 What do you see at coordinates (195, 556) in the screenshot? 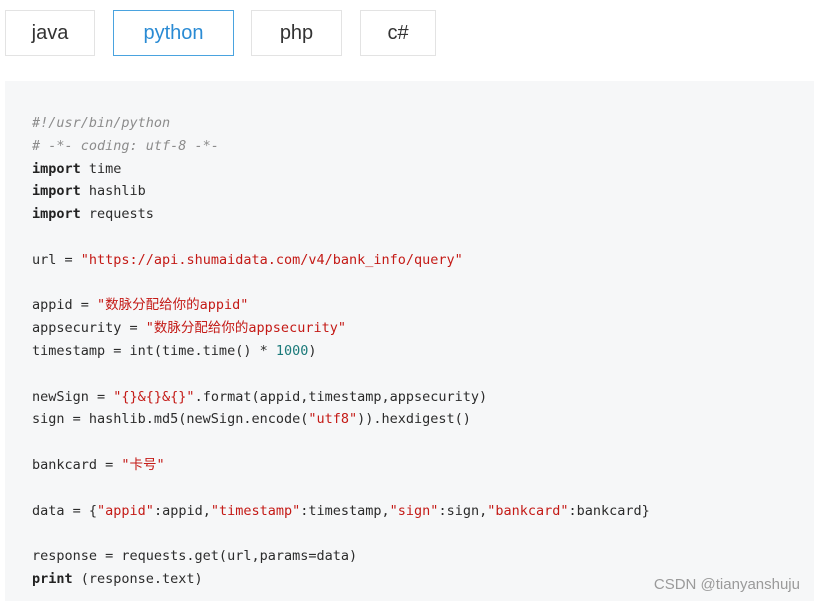
I see `response-line: response = requests.get(url,params=data)` at bounding box center [195, 556].